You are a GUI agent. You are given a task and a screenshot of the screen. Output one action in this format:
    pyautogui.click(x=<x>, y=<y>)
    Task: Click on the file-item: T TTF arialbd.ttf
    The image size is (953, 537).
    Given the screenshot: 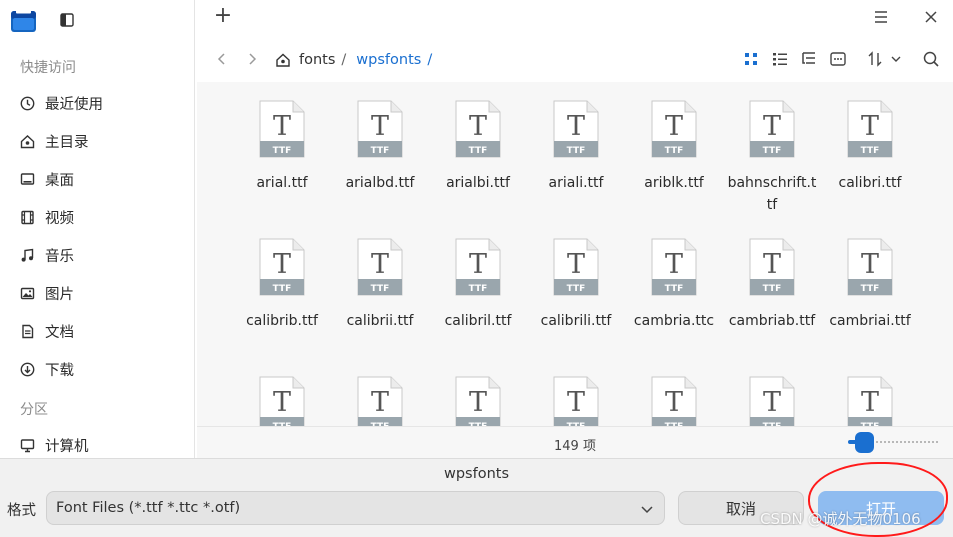 What is the action you would take?
    pyautogui.click(x=380, y=147)
    